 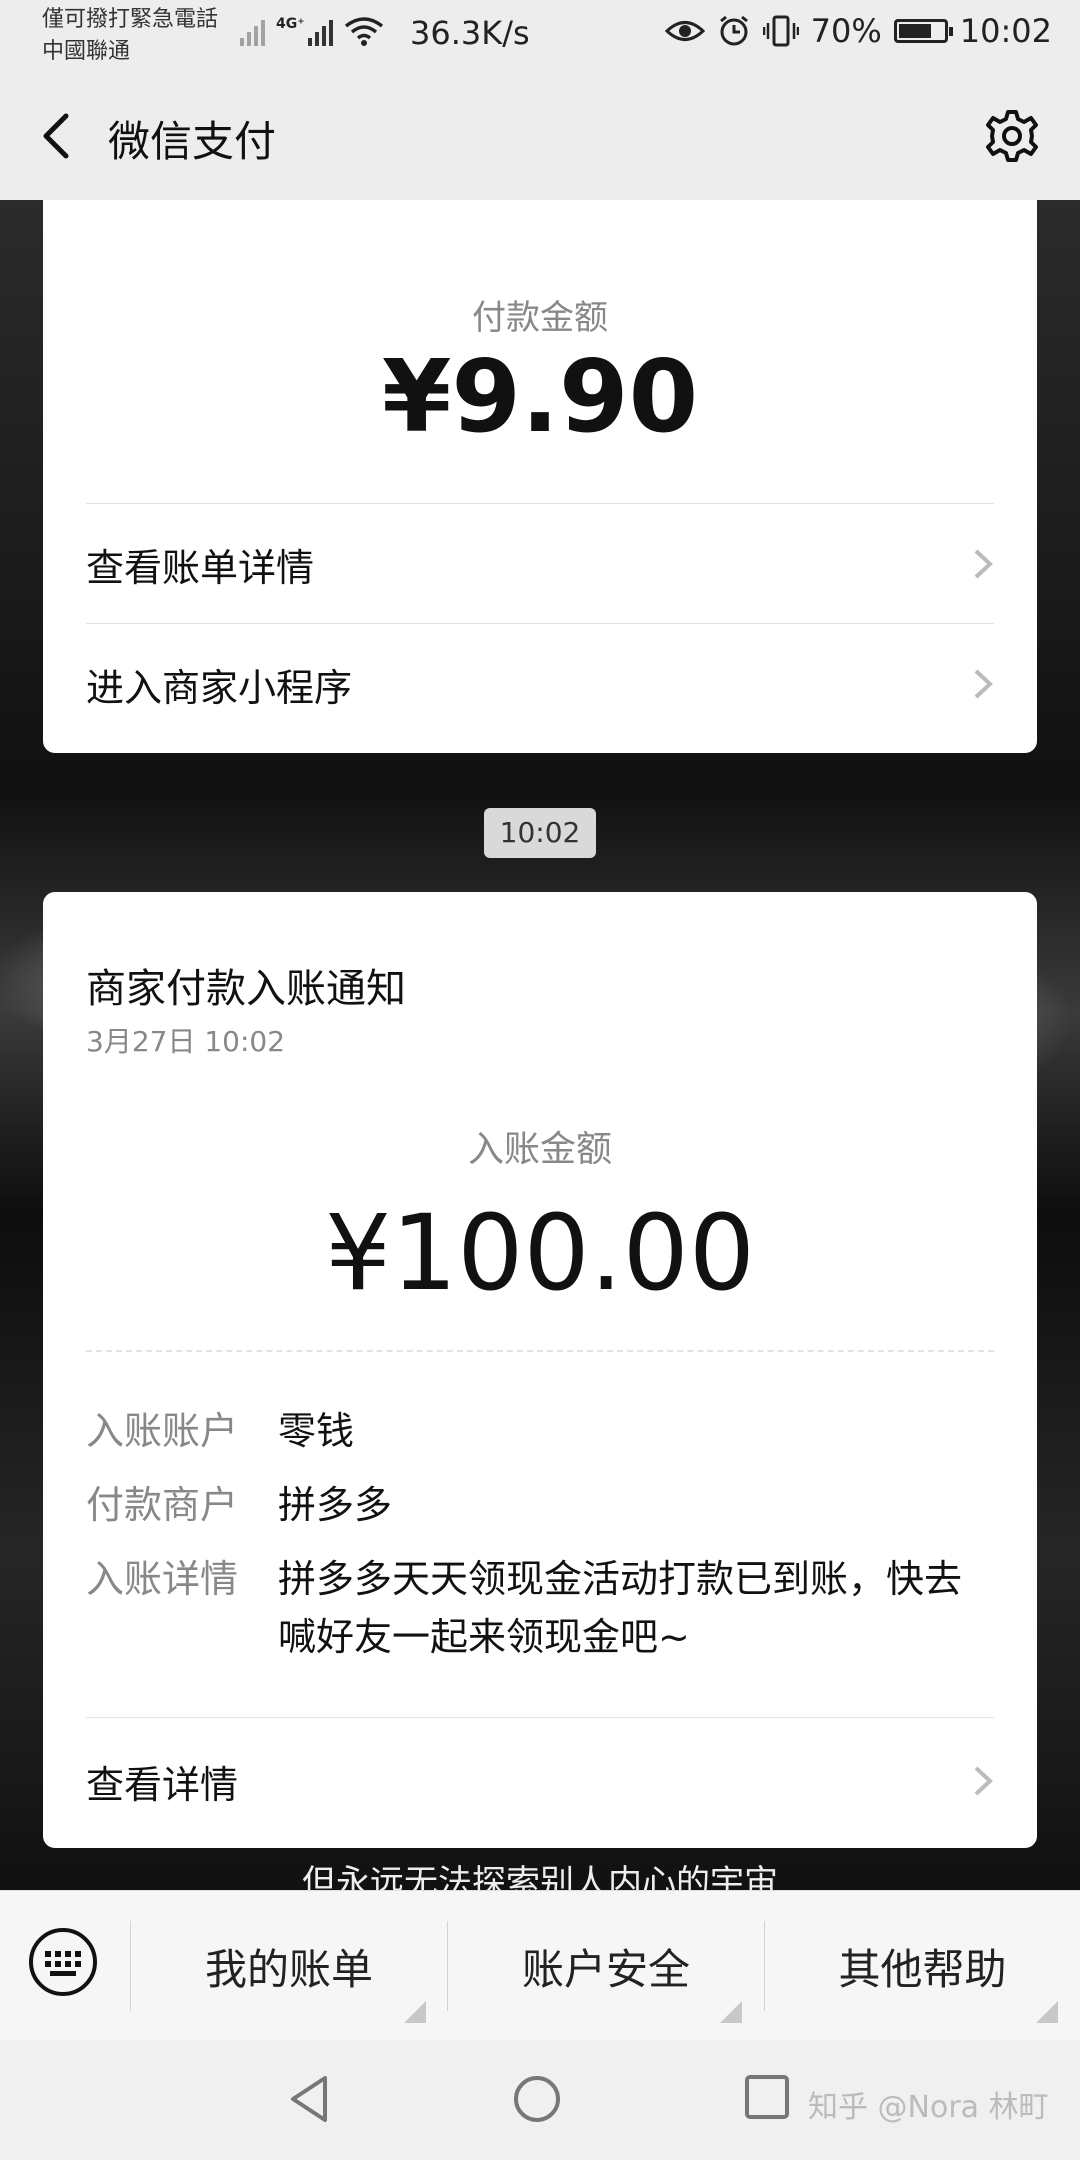 What do you see at coordinates (540, 684) in the screenshot?
I see `enter-mini-program-row: 进入商家小程序` at bounding box center [540, 684].